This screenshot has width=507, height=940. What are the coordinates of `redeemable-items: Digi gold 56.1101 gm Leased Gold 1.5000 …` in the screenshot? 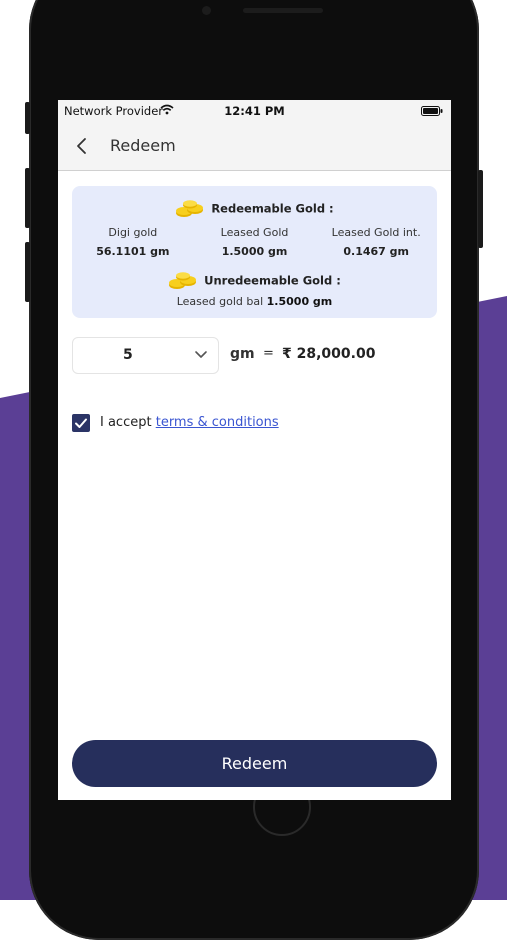 It's located at (254, 242).